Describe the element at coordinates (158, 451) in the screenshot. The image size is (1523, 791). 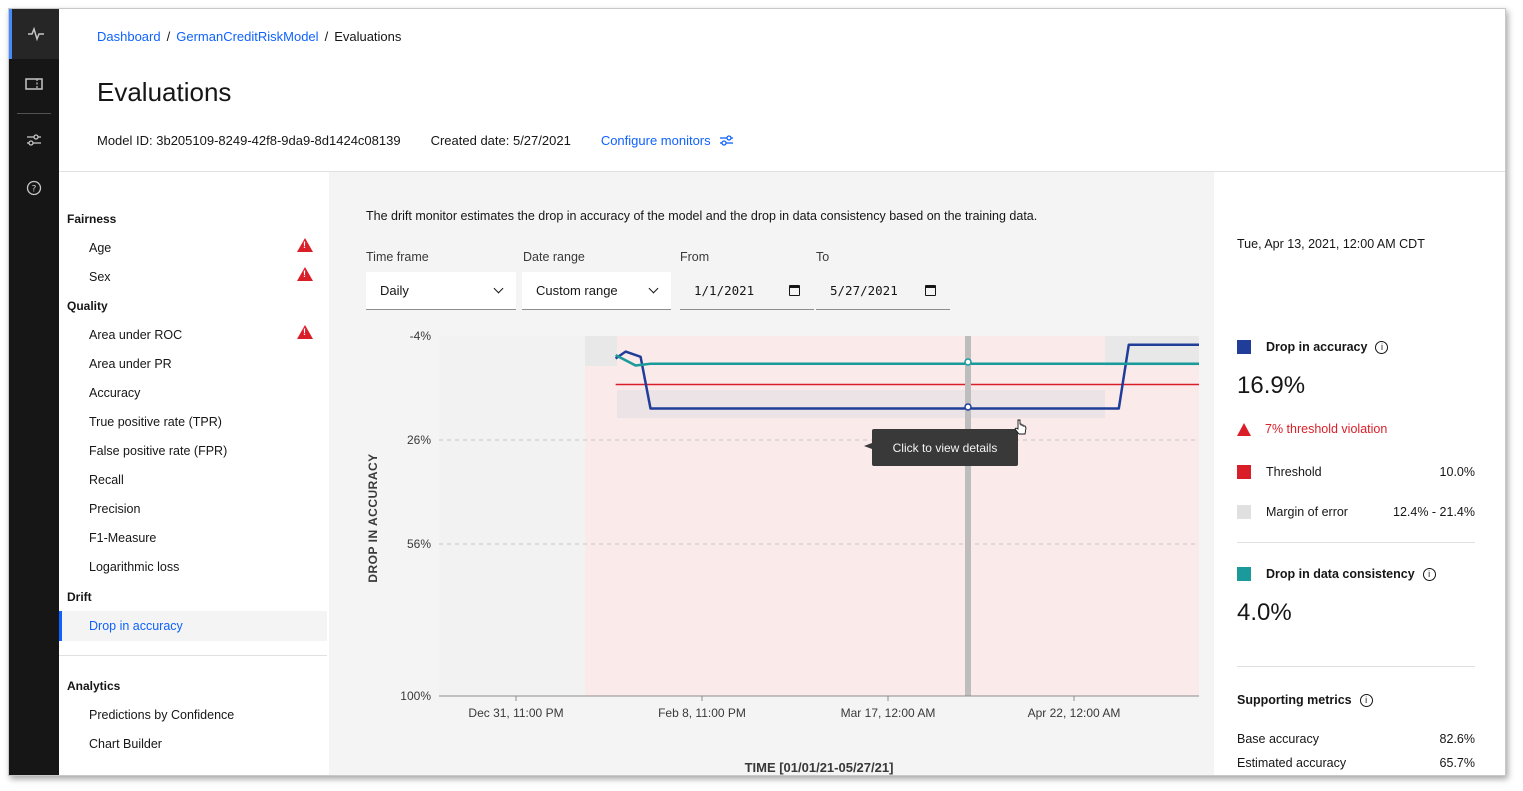
I see `sidenav-item-fpr: False positive rate (FPR)` at that location.